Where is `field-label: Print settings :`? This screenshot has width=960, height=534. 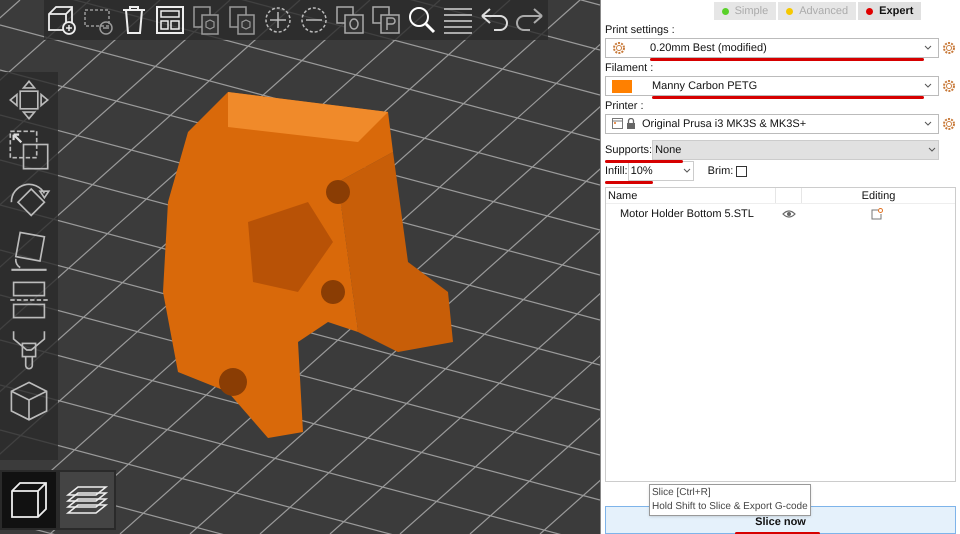 field-label: Print settings : is located at coordinates (640, 30).